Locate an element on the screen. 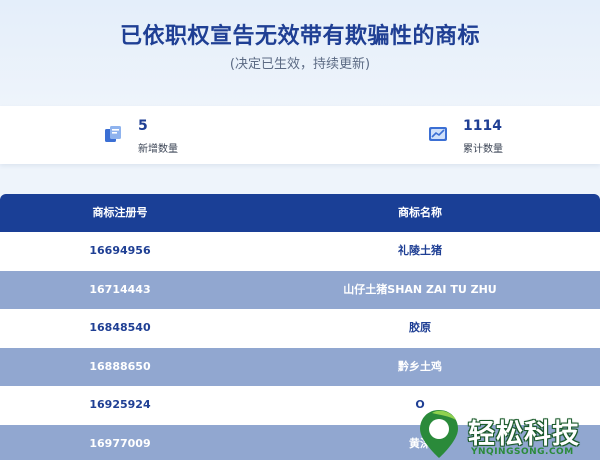  trademark-name-cell: 山仔土猪SHAN ZAI TU ZHU is located at coordinates (420, 289).